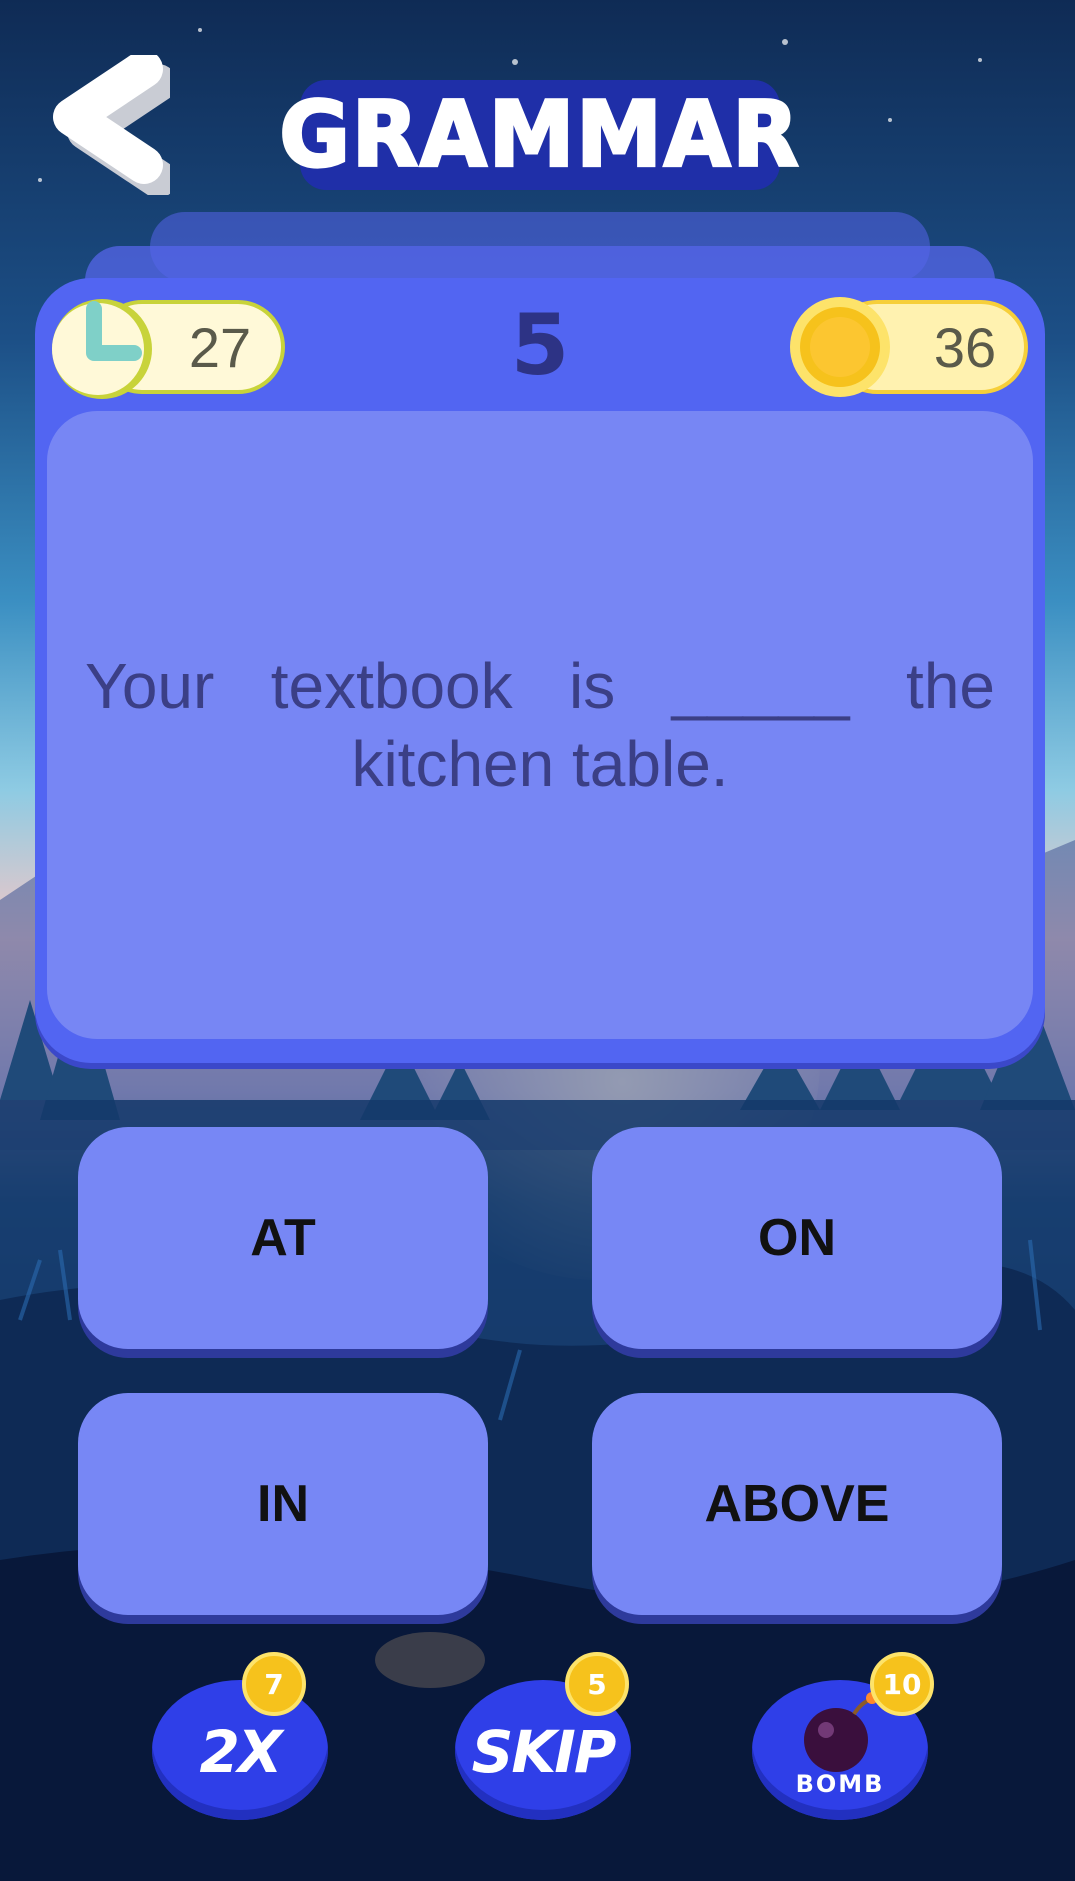  What do you see at coordinates (841, 1732) in the screenshot?
I see `bomb-icon` at bounding box center [841, 1732].